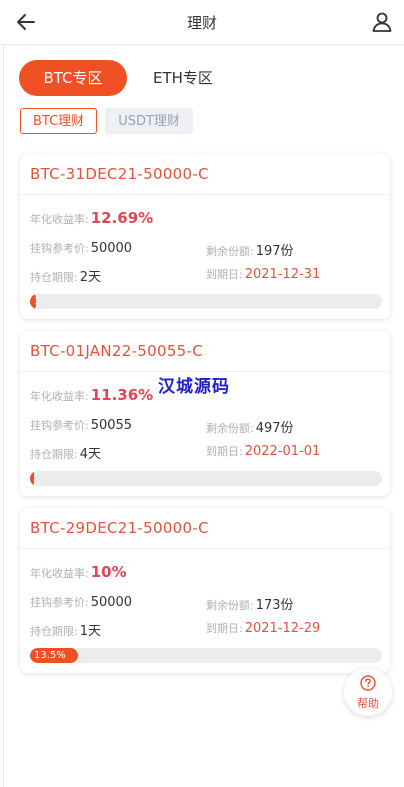 Image resolution: width=404 pixels, height=787 pixels. I want to click on rate-row: 年化收益率: 11.36%, so click(91, 395).